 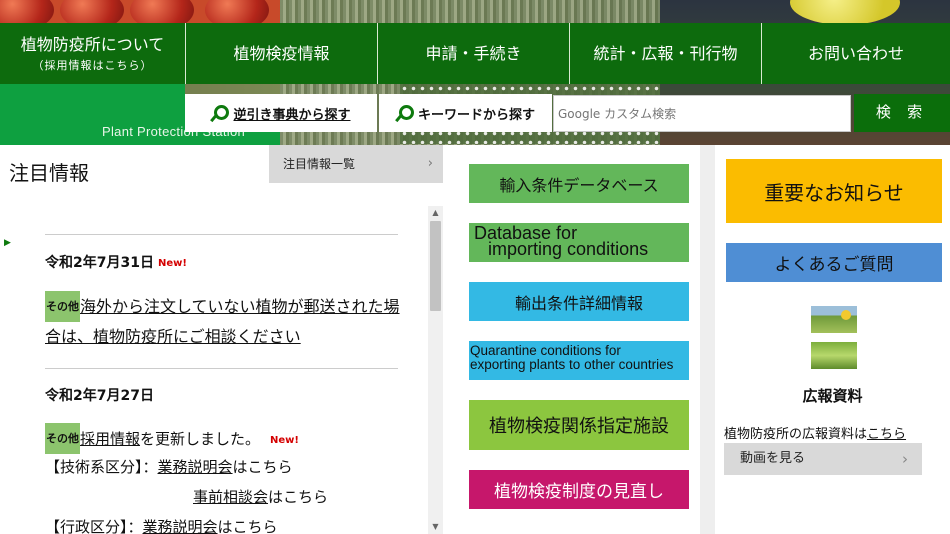 I want to click on designated-facilities-button: 植物検疫関係指定施設, so click(x=579, y=425).